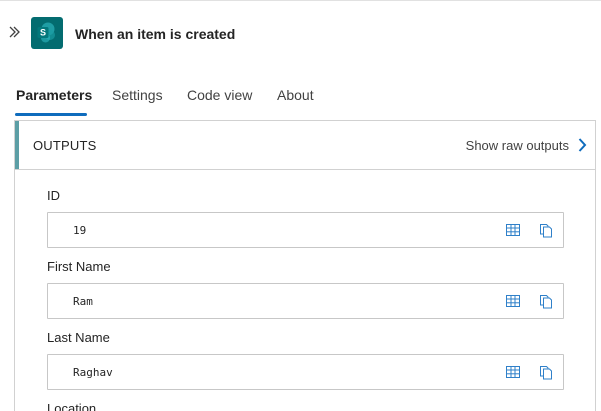 The height and width of the screenshot is (411, 601). I want to click on outputs-header: OUTPUTS Show raw outputs, so click(305, 145).